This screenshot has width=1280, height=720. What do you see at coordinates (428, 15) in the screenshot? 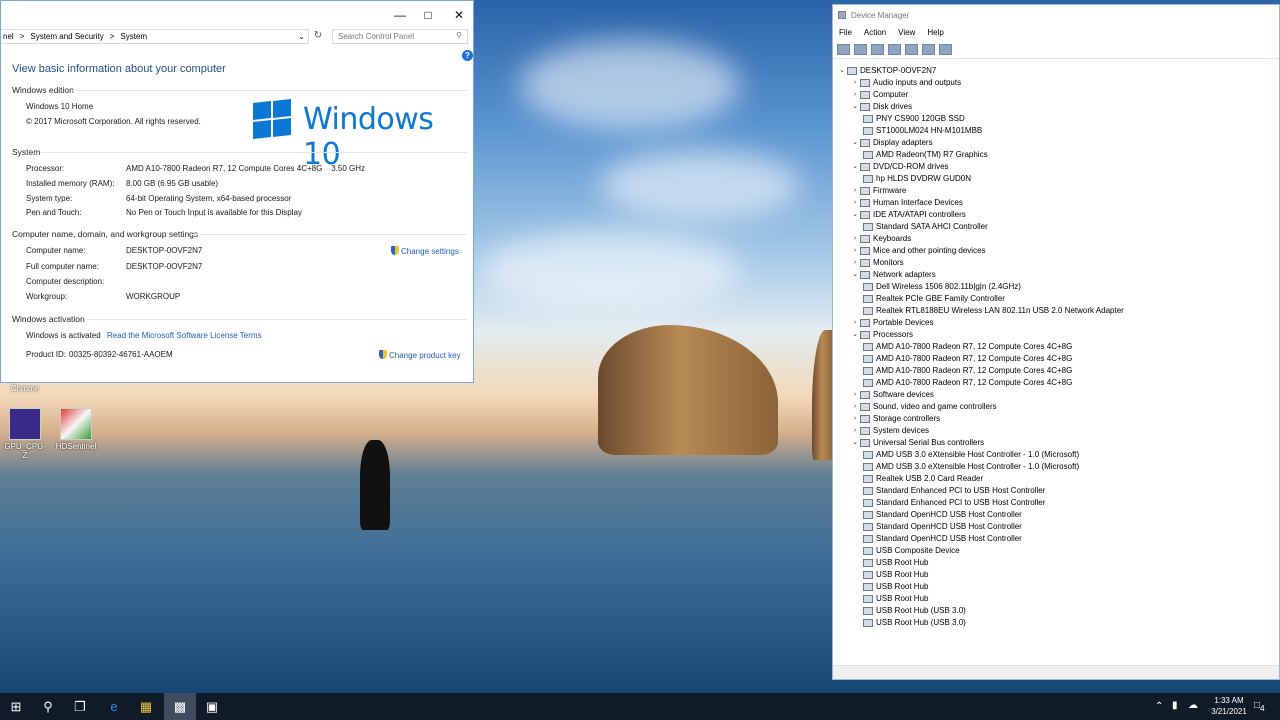
I see `maximize-button: □` at bounding box center [428, 15].